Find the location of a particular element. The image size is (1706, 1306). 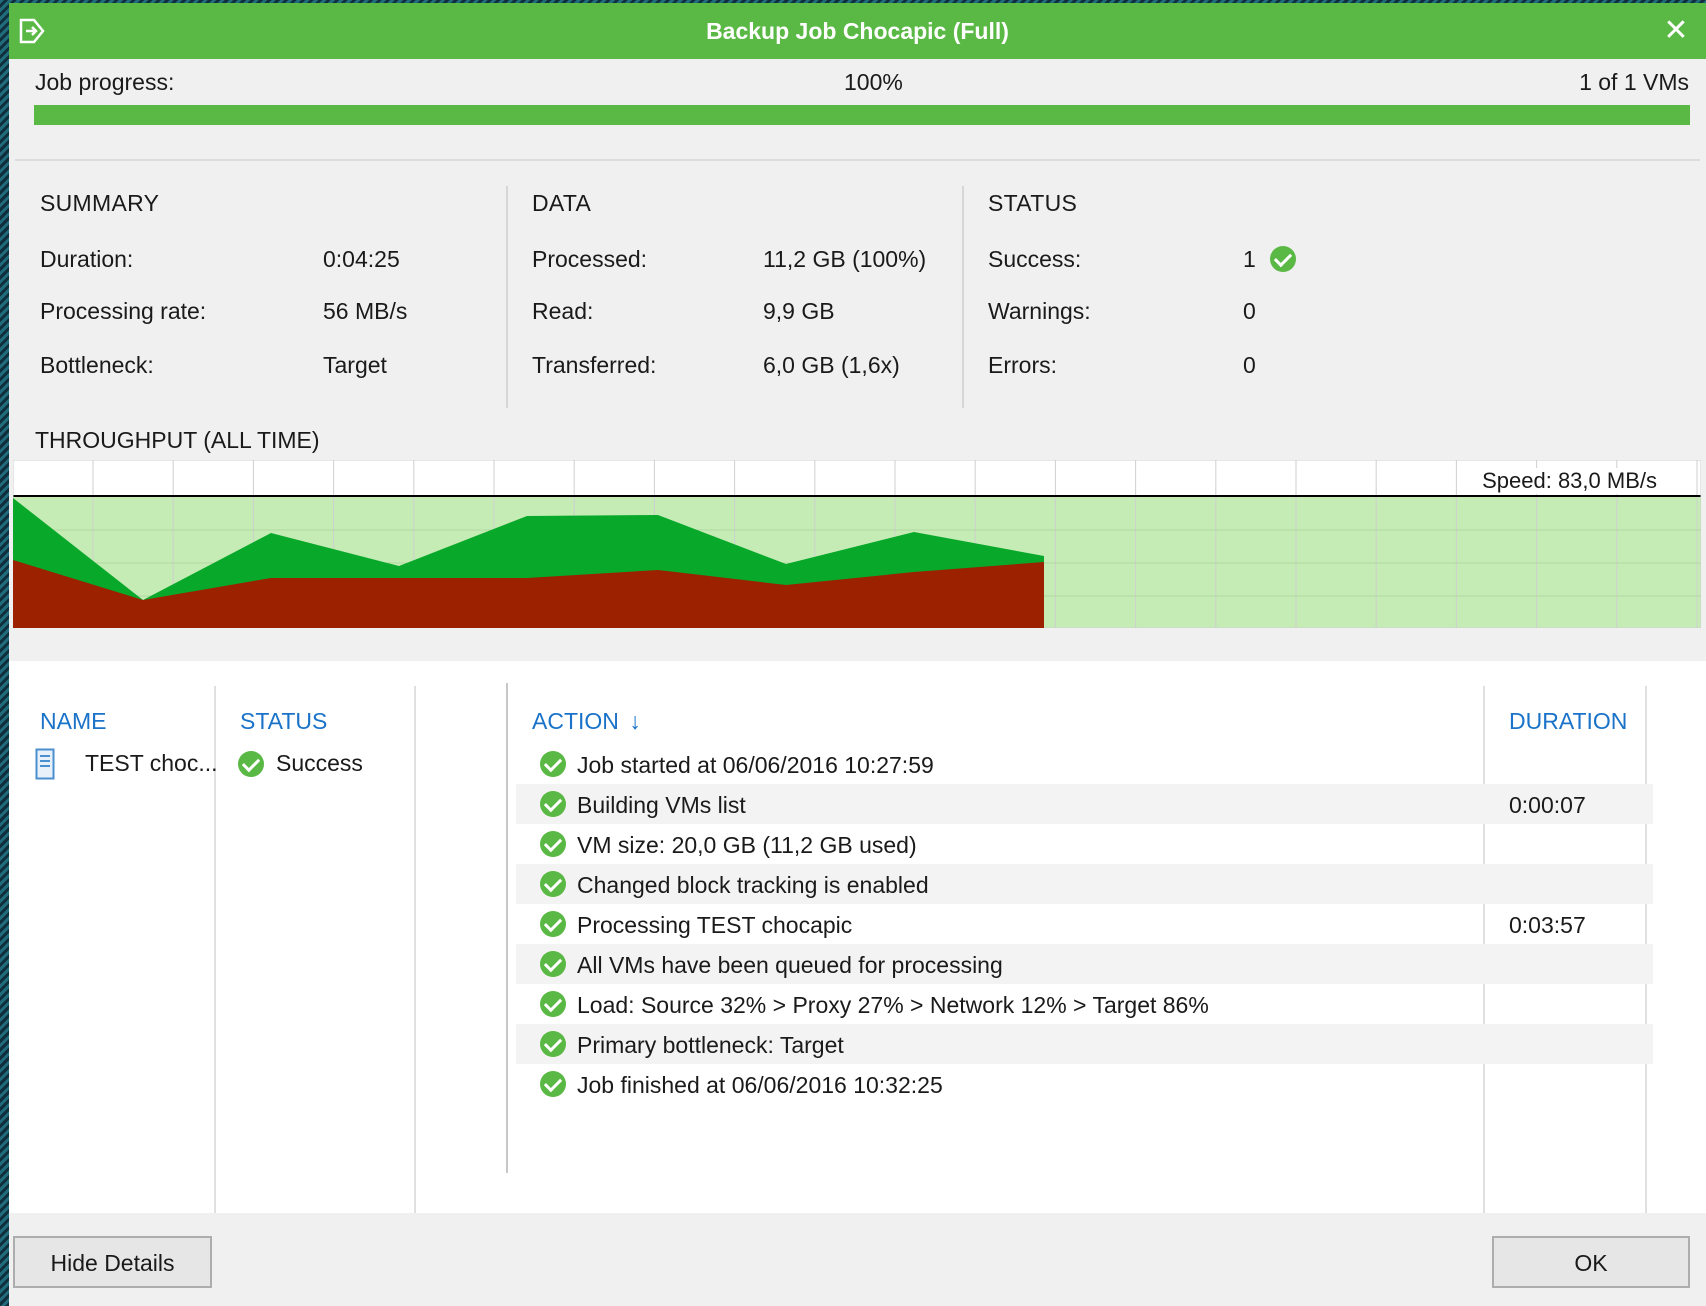

throughput-label: THROUGHPUT (ALL TIME) is located at coordinates (177, 440).